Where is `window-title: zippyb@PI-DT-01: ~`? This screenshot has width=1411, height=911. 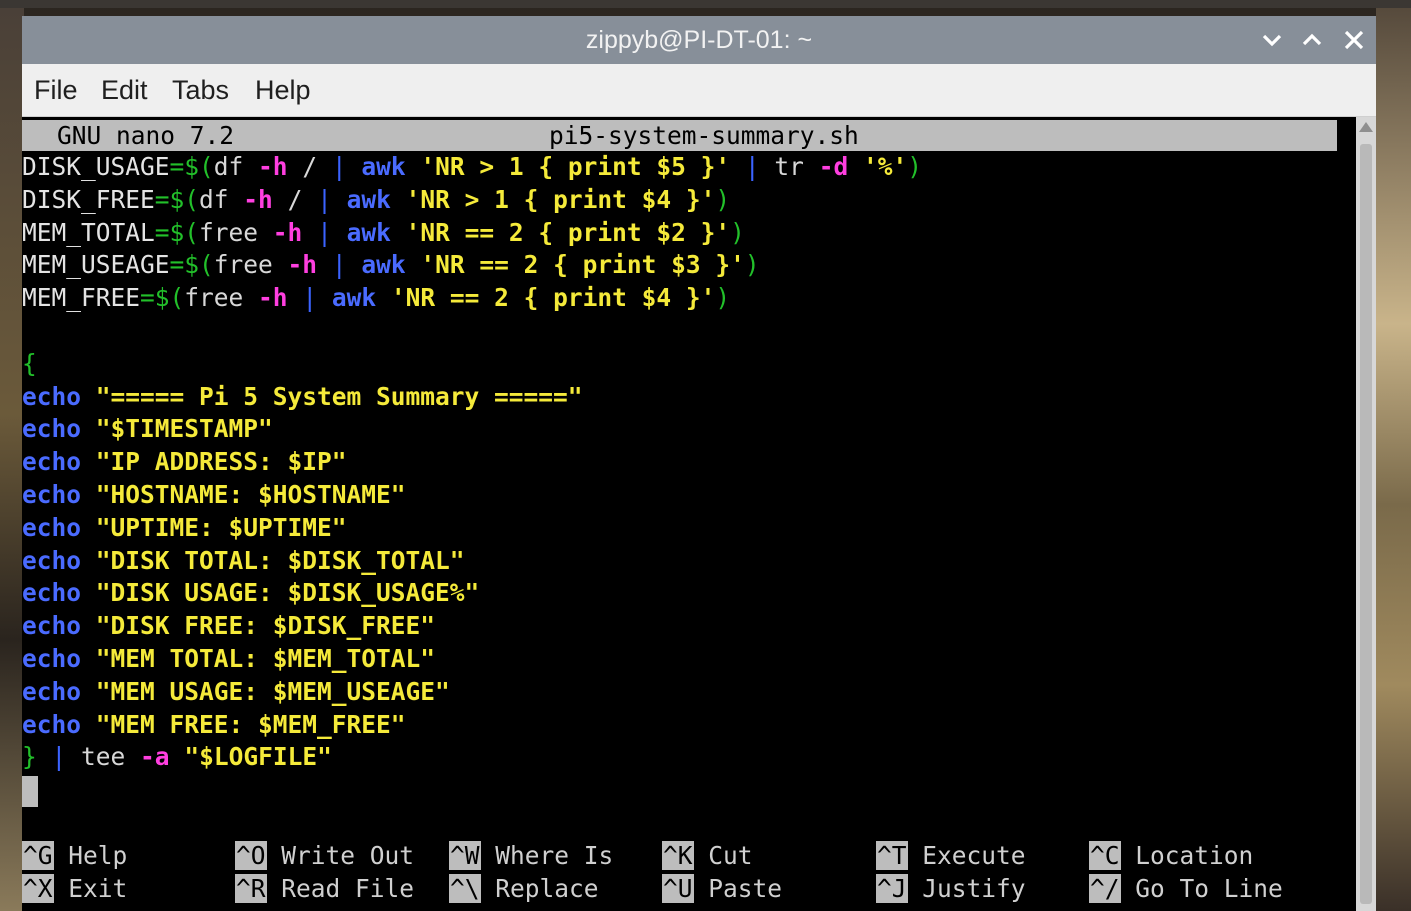 window-title: zippyb@PI-DT-01: ~ is located at coordinates (699, 40).